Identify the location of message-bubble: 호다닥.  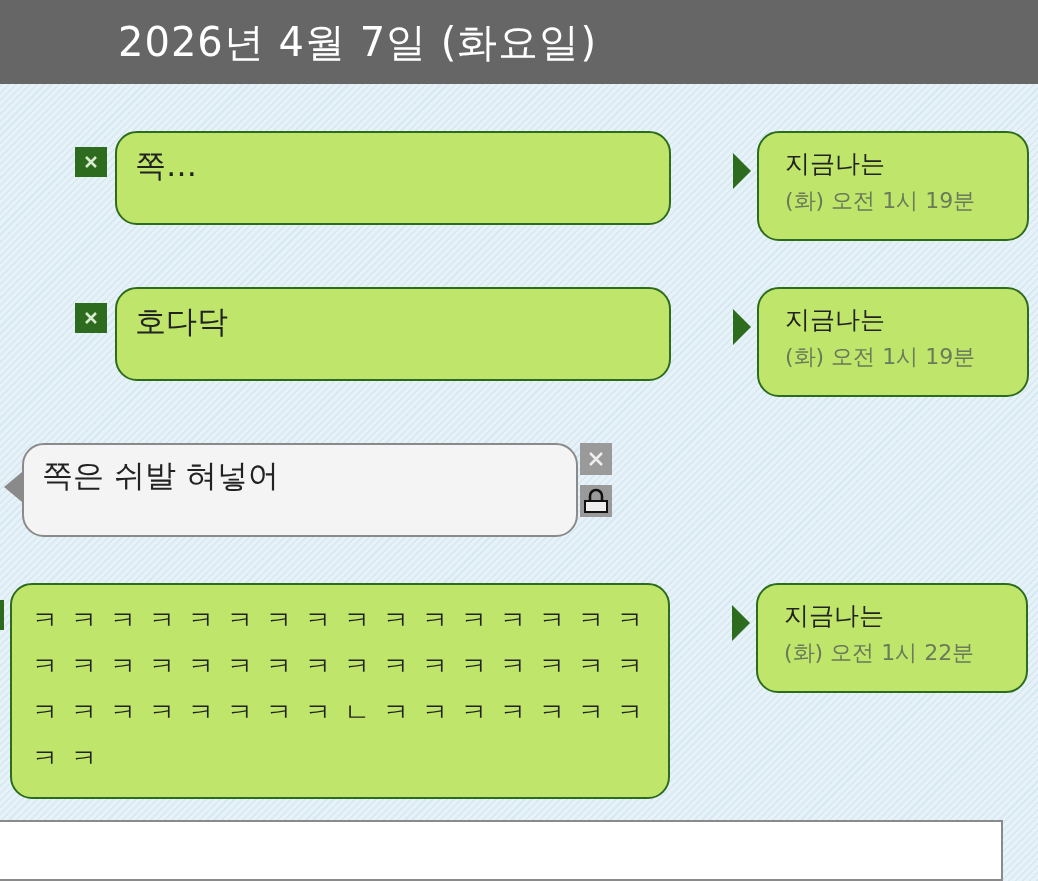
(393, 334).